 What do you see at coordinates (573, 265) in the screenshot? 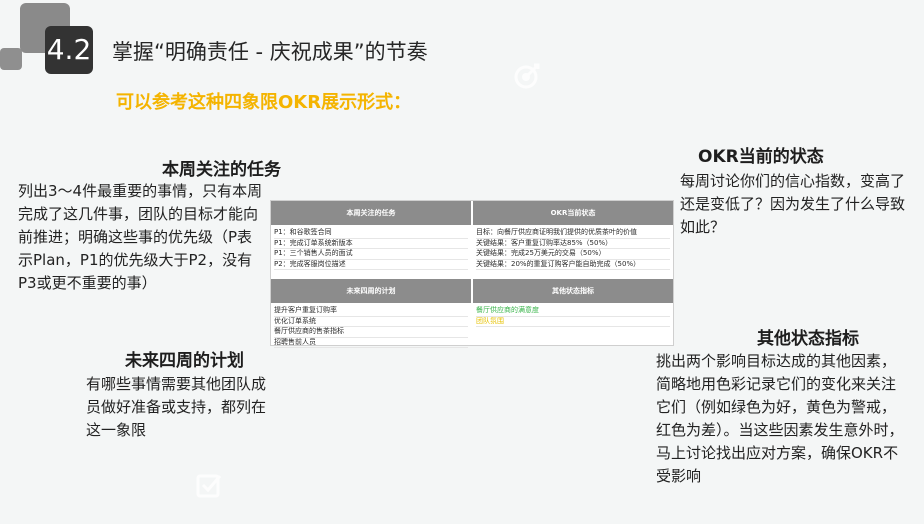
I see `table-row: 关键结果：20%的重复订购客户能自助完成（50%）` at bounding box center [573, 265].